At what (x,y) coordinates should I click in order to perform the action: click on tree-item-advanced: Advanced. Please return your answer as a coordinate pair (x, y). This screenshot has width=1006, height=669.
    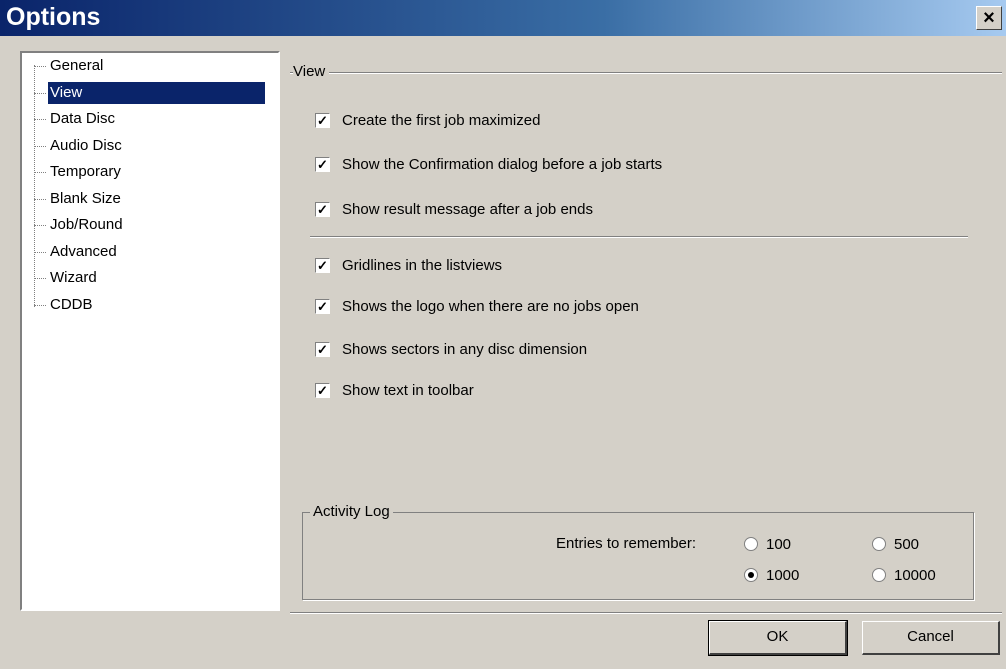
    Looking at the image, I should click on (77, 252).